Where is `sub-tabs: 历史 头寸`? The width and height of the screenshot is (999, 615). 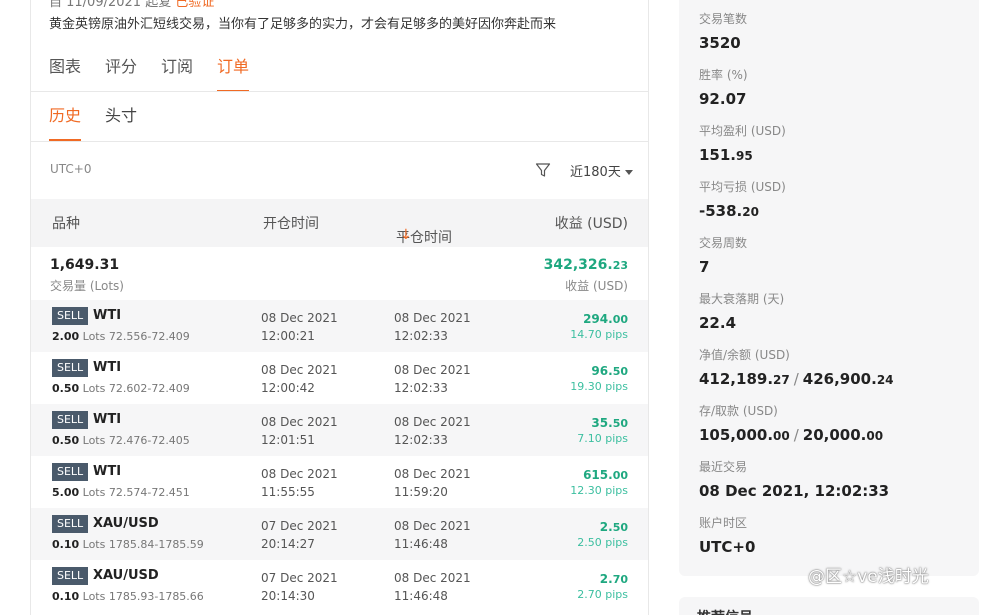 sub-tabs: 历史 头寸 is located at coordinates (105, 122).